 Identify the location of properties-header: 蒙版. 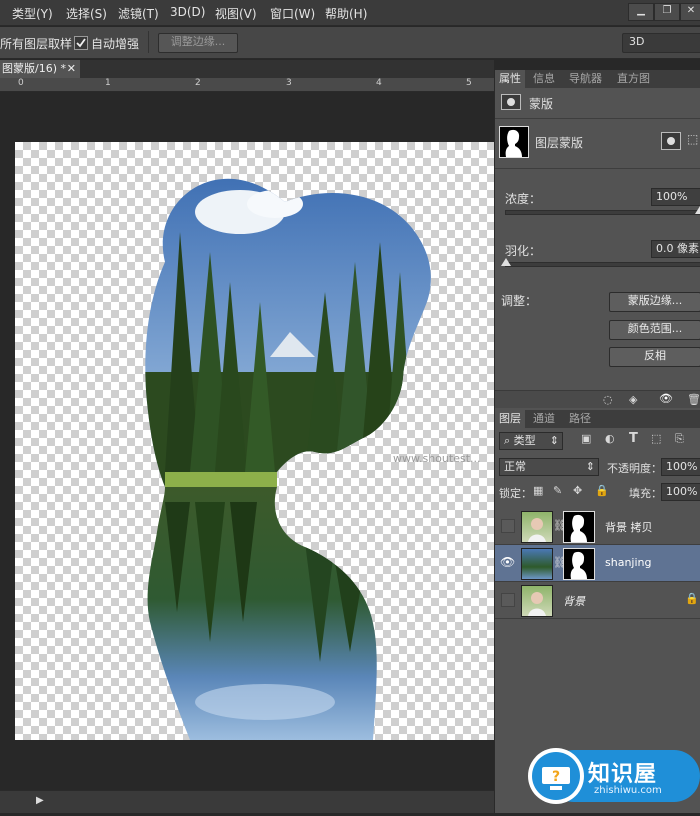
(541, 104).